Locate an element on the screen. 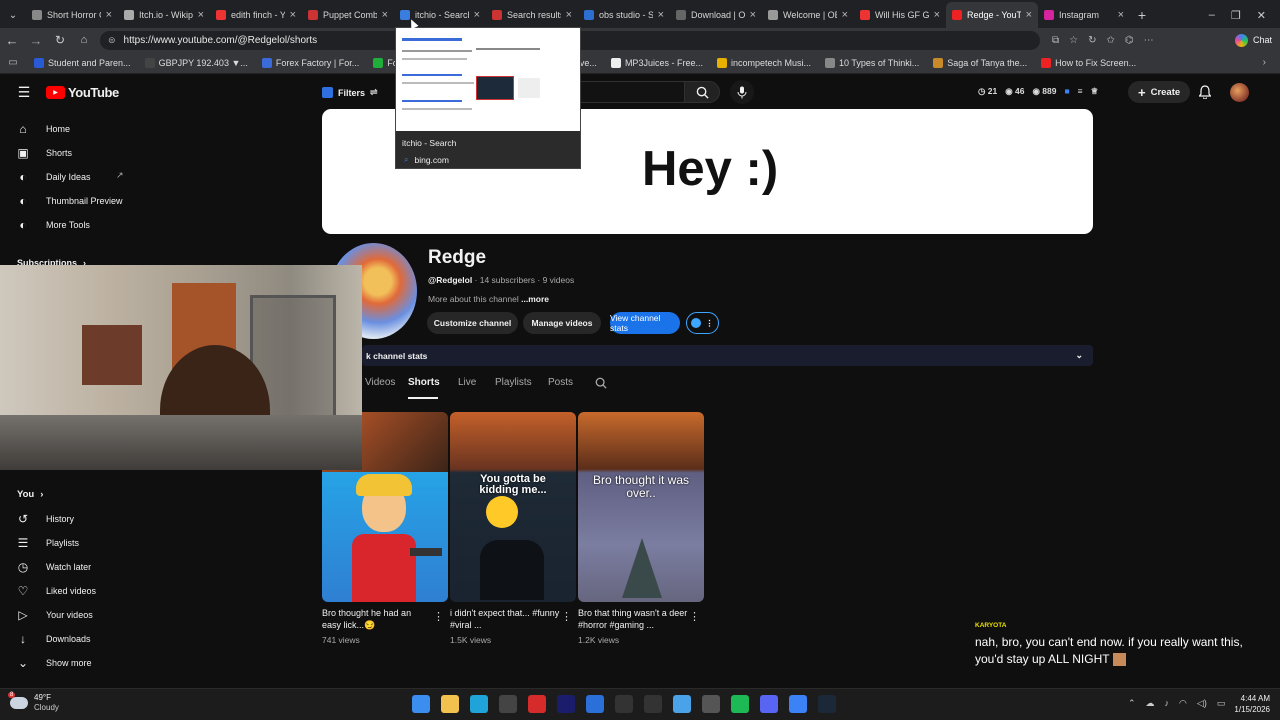 This screenshot has height=720, width=1280. tab-live: Live is located at coordinates (467, 382).